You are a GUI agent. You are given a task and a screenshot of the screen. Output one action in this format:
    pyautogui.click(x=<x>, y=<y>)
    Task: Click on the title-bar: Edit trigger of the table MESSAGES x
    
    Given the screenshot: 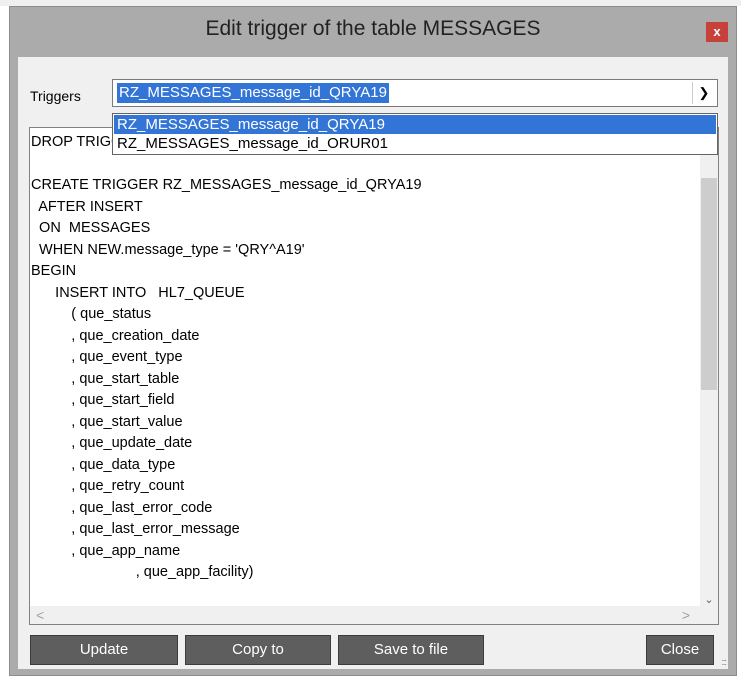 What is the action you would take?
    pyautogui.click(x=373, y=32)
    